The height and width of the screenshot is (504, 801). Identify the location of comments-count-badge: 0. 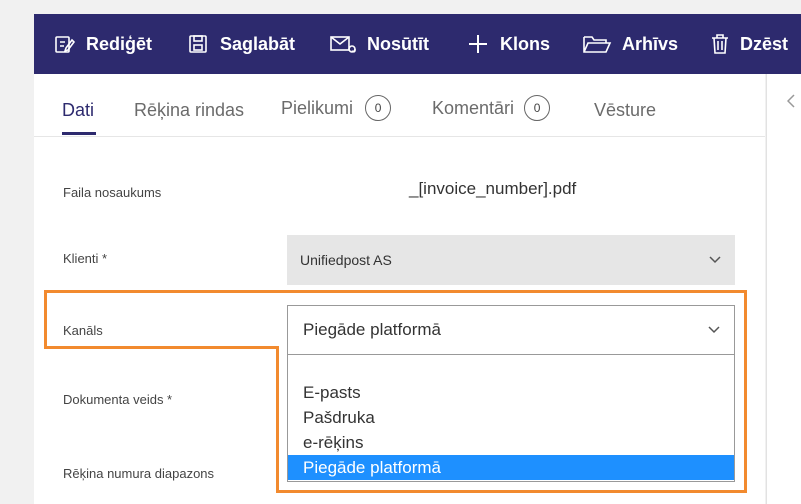
(537, 108).